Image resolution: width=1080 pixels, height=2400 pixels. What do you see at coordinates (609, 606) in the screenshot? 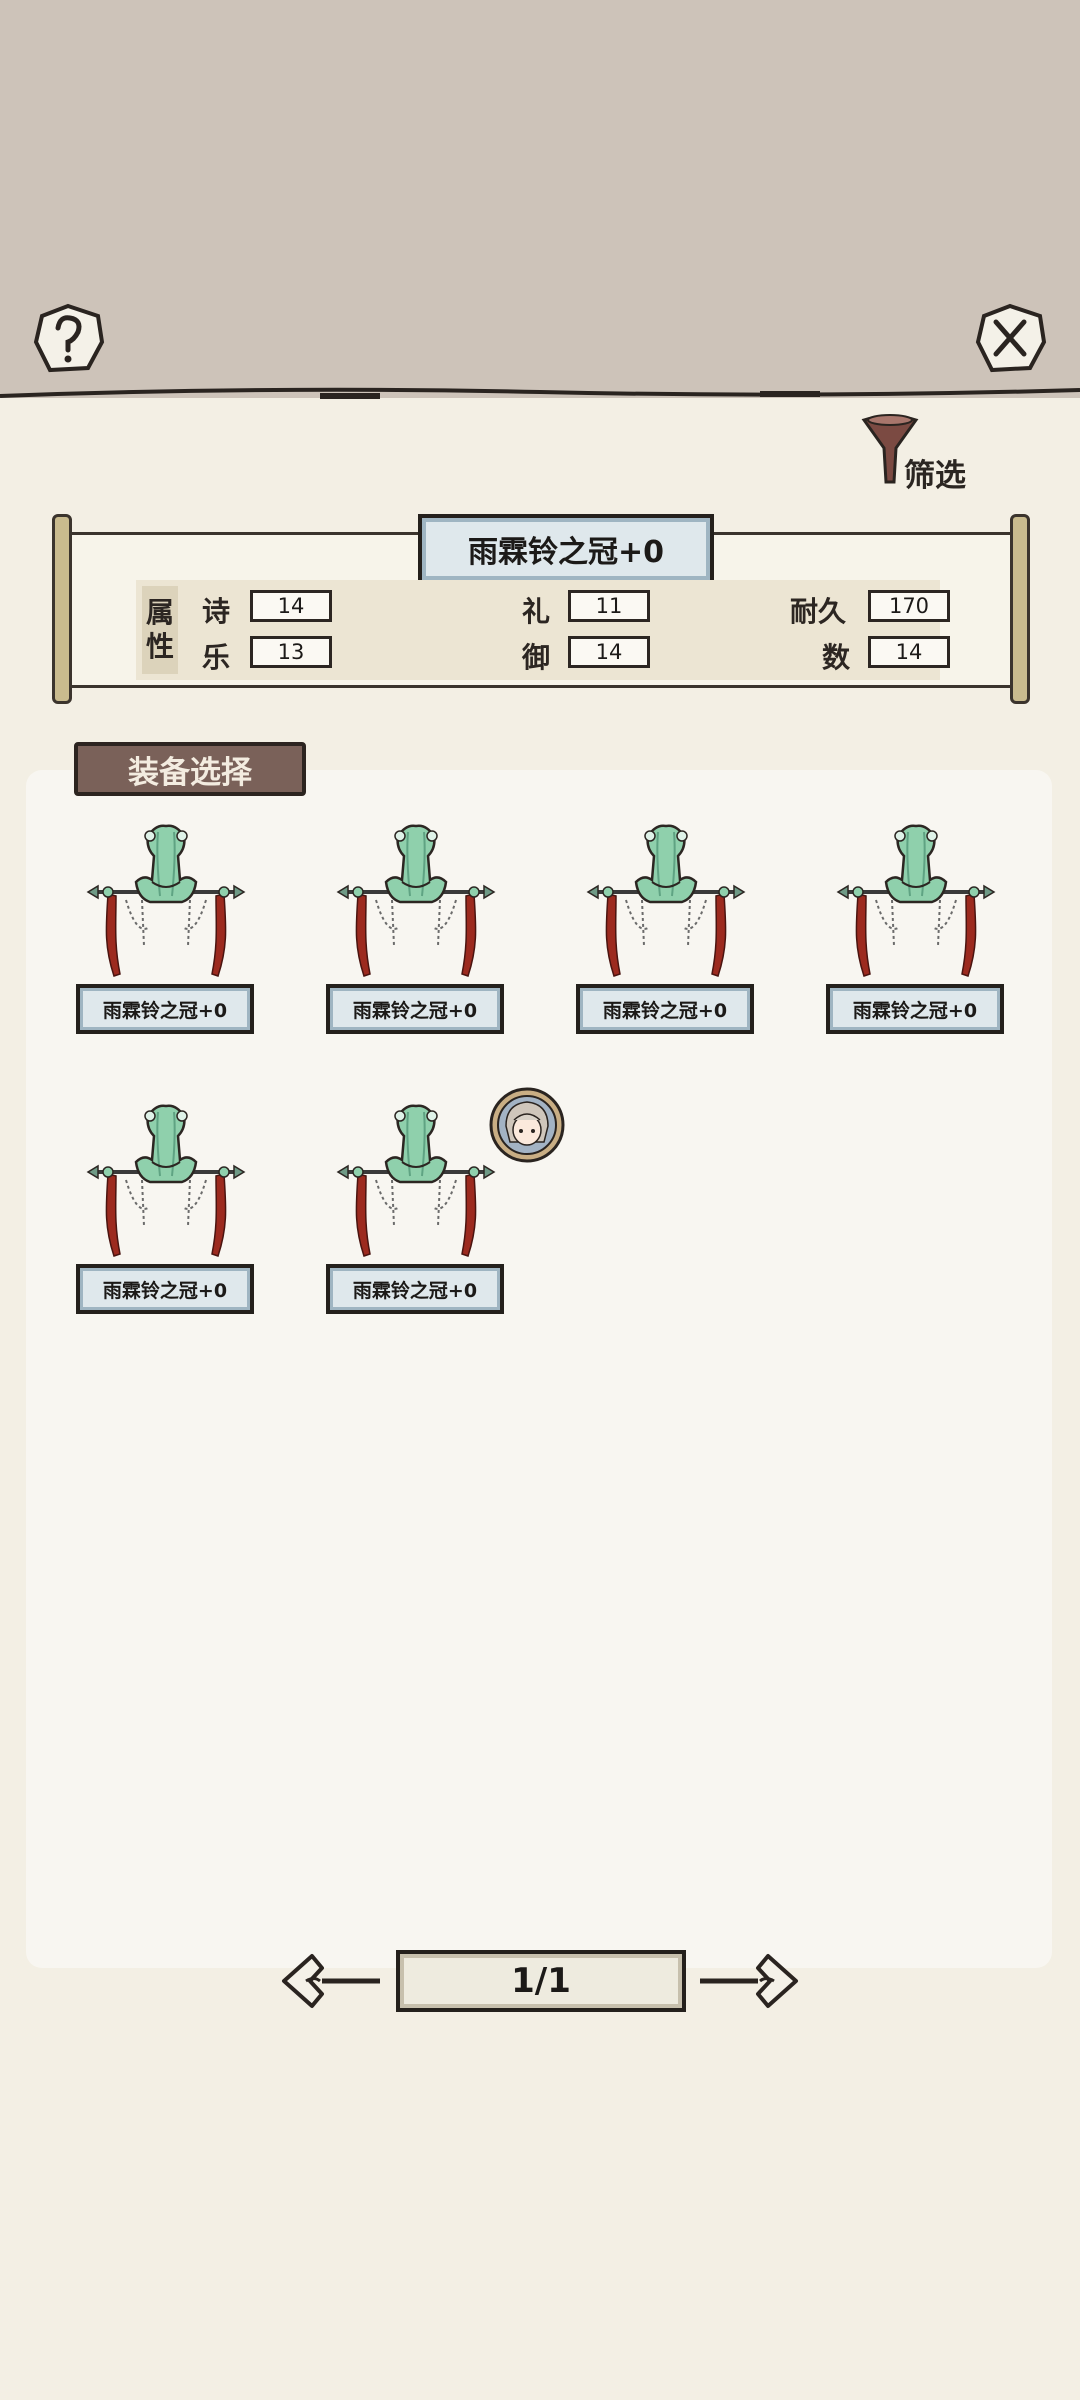
I see `stat-value-rites: 11` at bounding box center [609, 606].